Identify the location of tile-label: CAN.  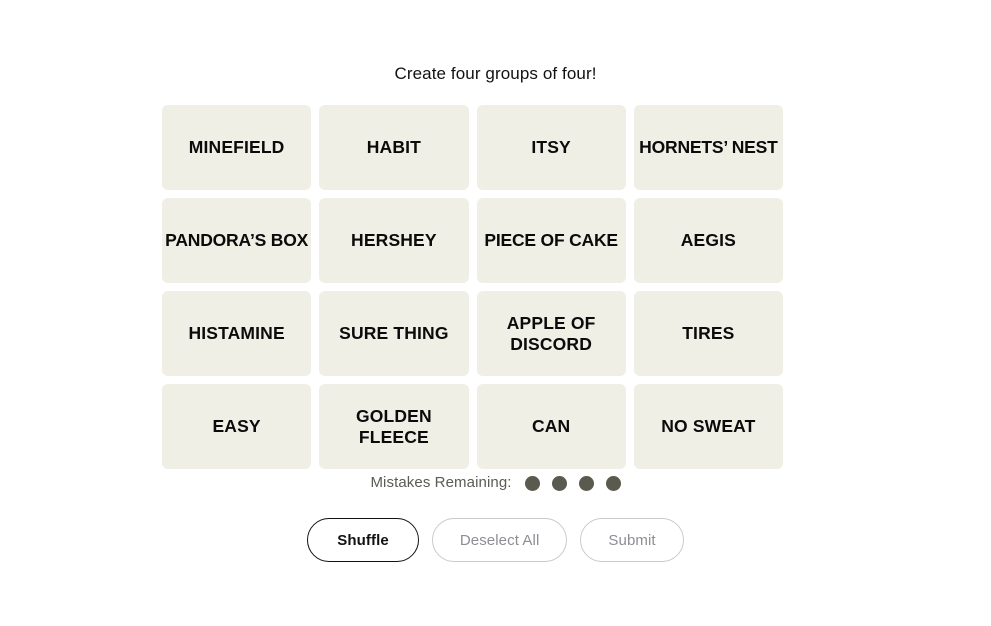
(551, 426).